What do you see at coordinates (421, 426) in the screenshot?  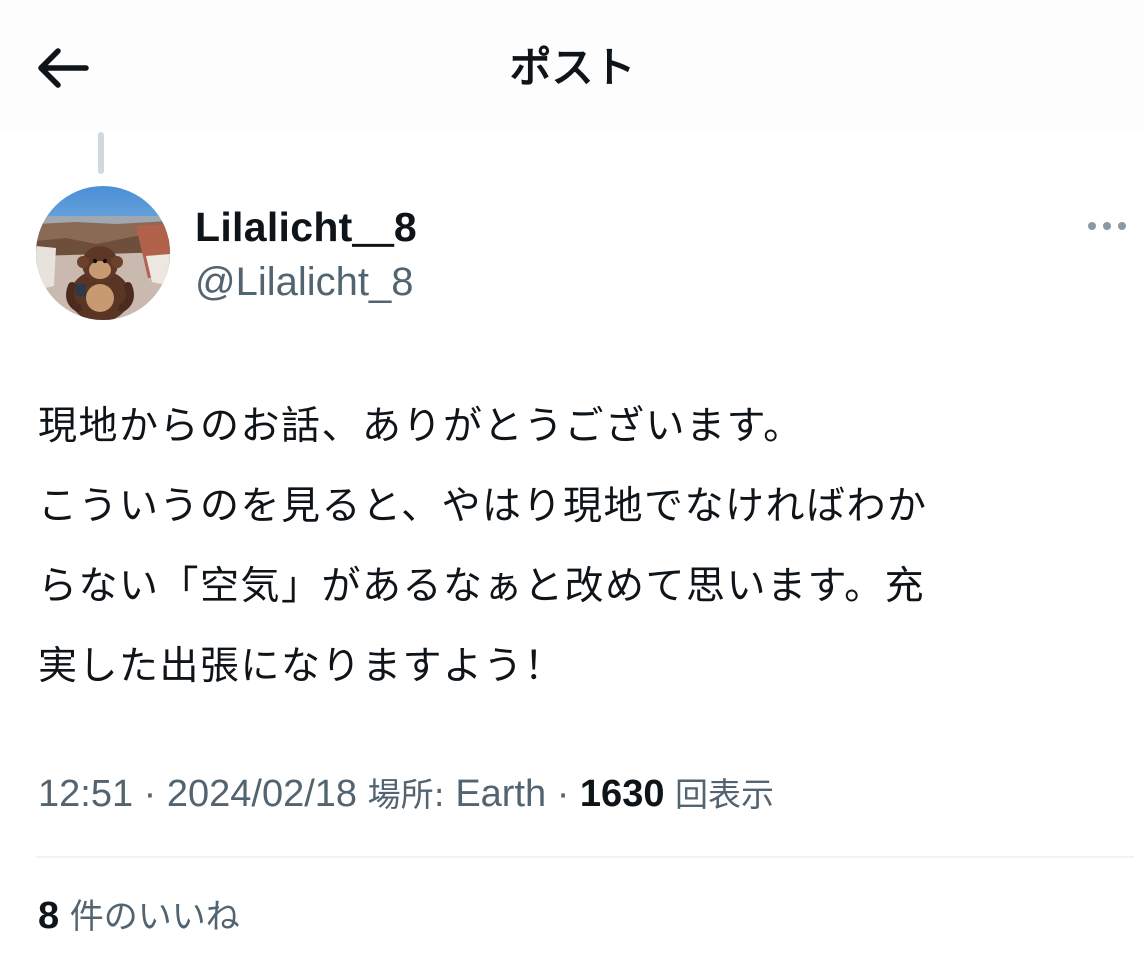 I see `post-text-line: 現地からのお話、ありがとうございます。` at bounding box center [421, 426].